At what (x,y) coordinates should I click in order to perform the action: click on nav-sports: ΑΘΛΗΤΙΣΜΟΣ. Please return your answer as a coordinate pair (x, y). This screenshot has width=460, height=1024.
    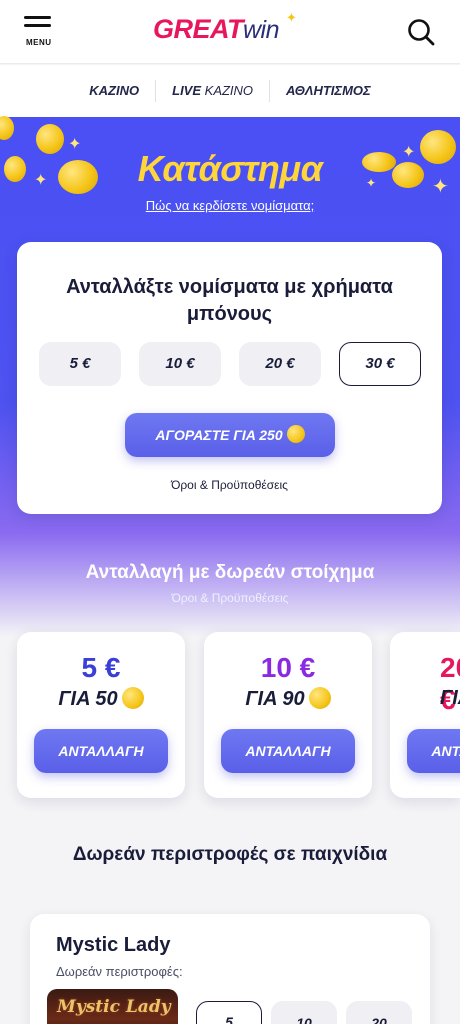
    Looking at the image, I should click on (328, 91).